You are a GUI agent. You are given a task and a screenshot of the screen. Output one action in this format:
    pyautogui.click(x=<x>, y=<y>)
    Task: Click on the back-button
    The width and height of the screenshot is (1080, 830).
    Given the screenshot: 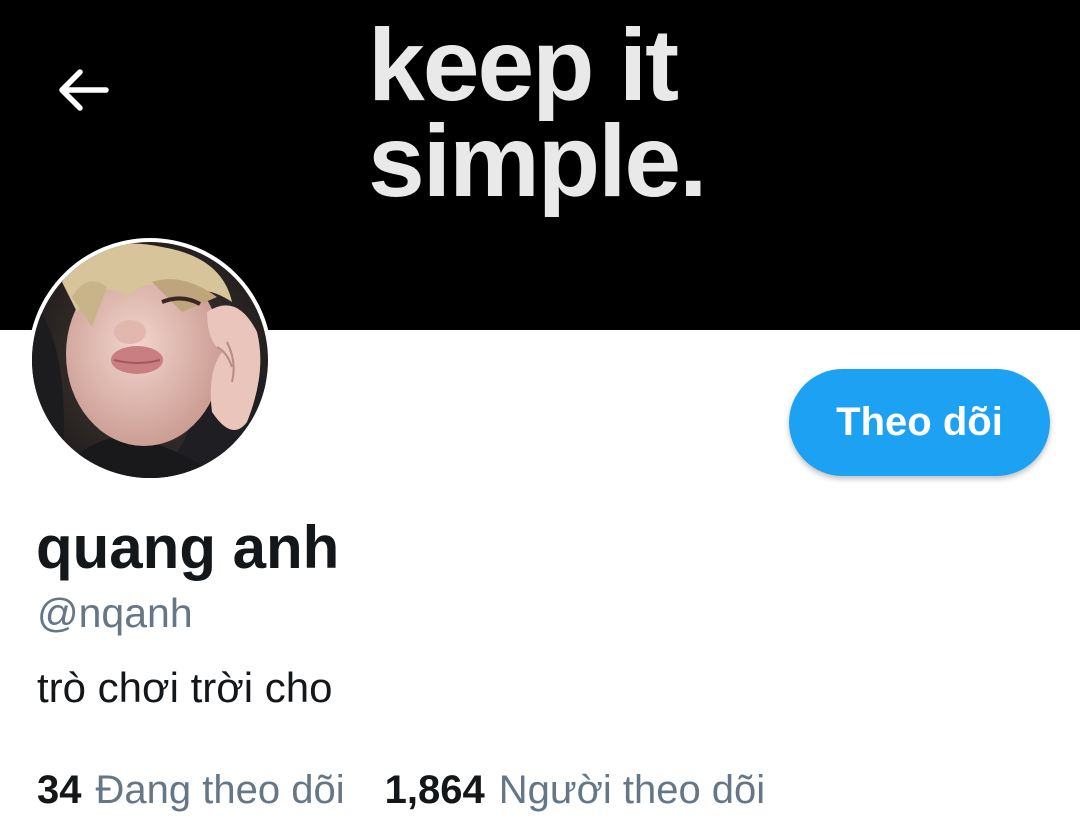 What is the action you would take?
    pyautogui.click(x=84, y=90)
    